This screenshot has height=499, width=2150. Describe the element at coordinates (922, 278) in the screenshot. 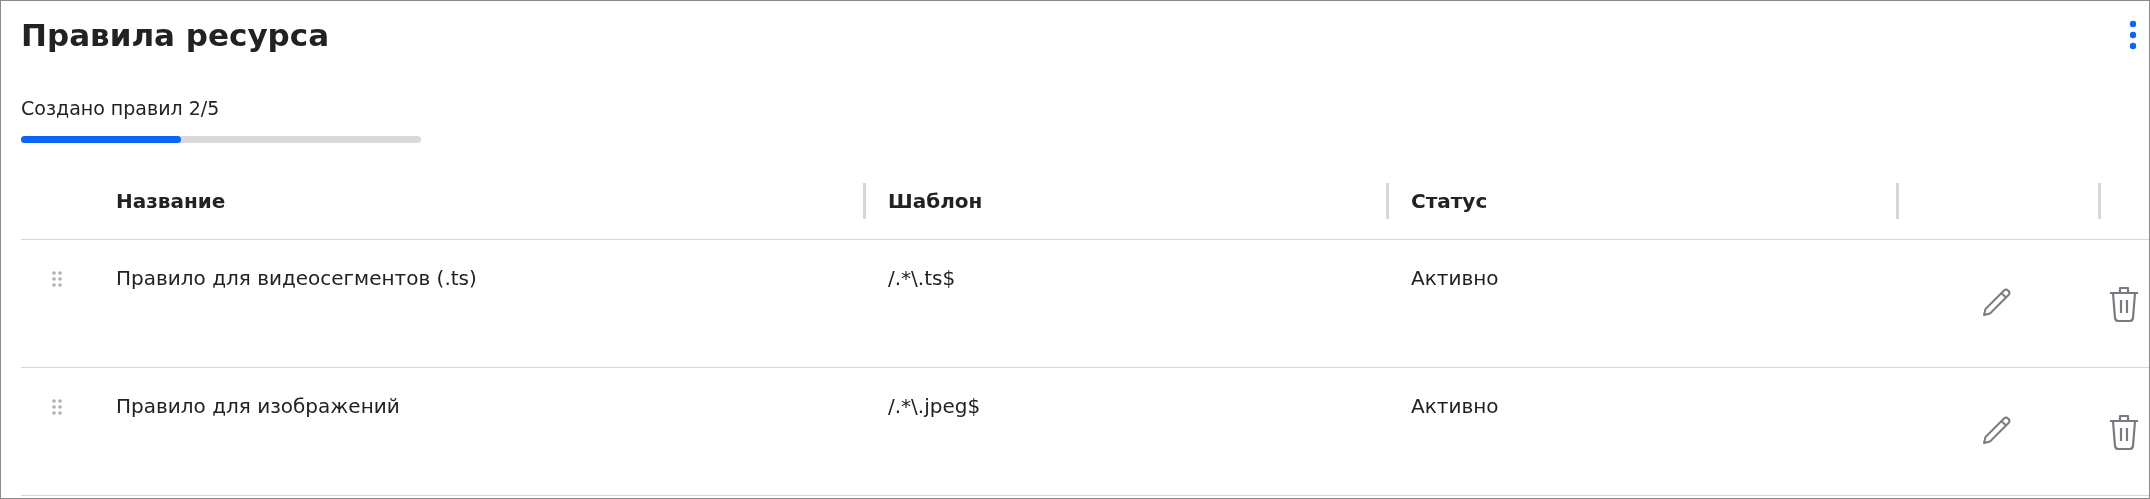

I see `table-cell: /.*\.ts$` at that location.